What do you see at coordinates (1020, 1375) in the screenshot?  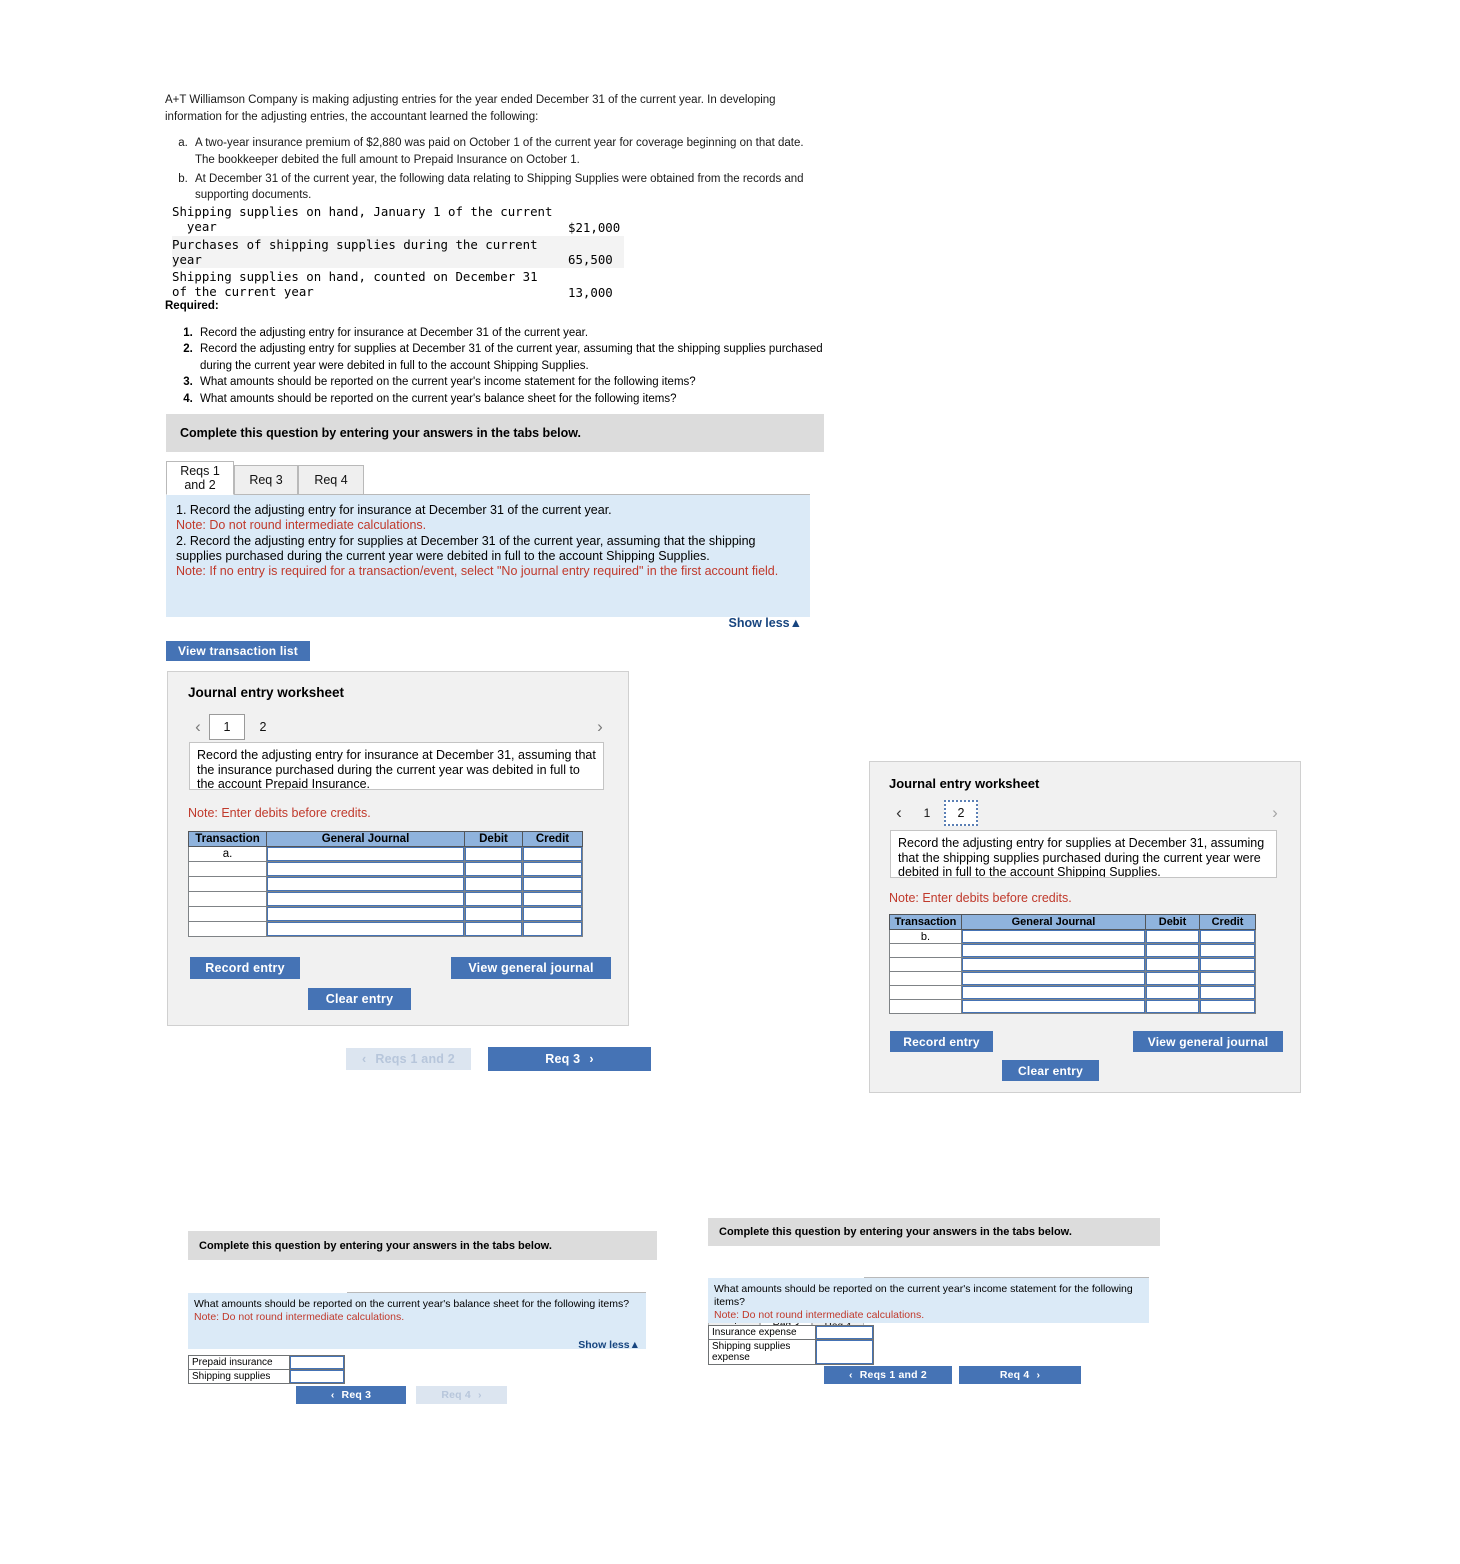 I see `req3-nav-next-button: Req 4 ›` at bounding box center [1020, 1375].